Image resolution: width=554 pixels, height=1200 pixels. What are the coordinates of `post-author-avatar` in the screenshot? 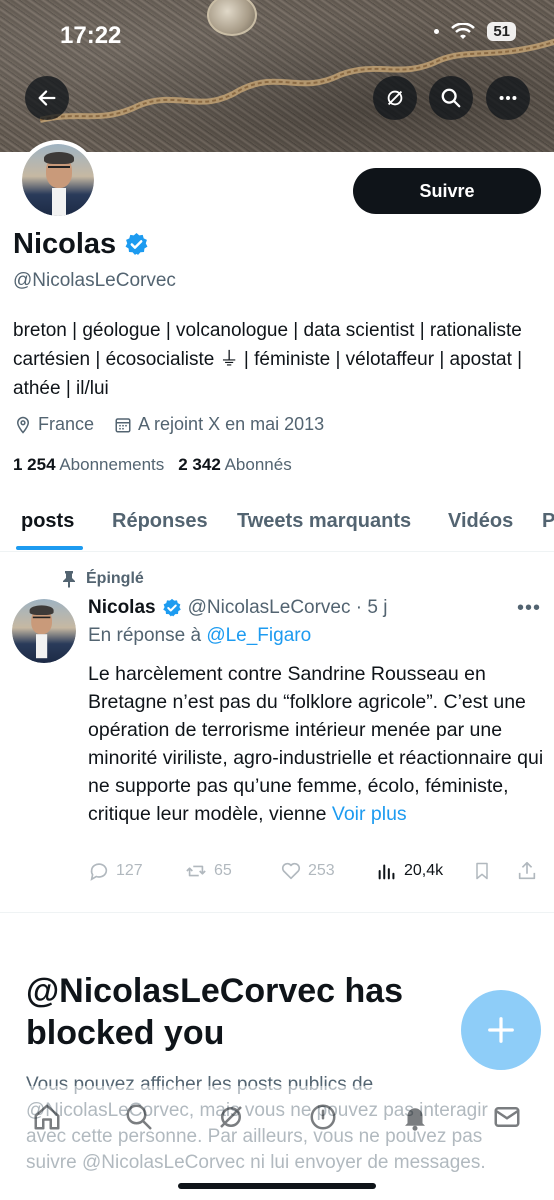 It's located at (44, 631).